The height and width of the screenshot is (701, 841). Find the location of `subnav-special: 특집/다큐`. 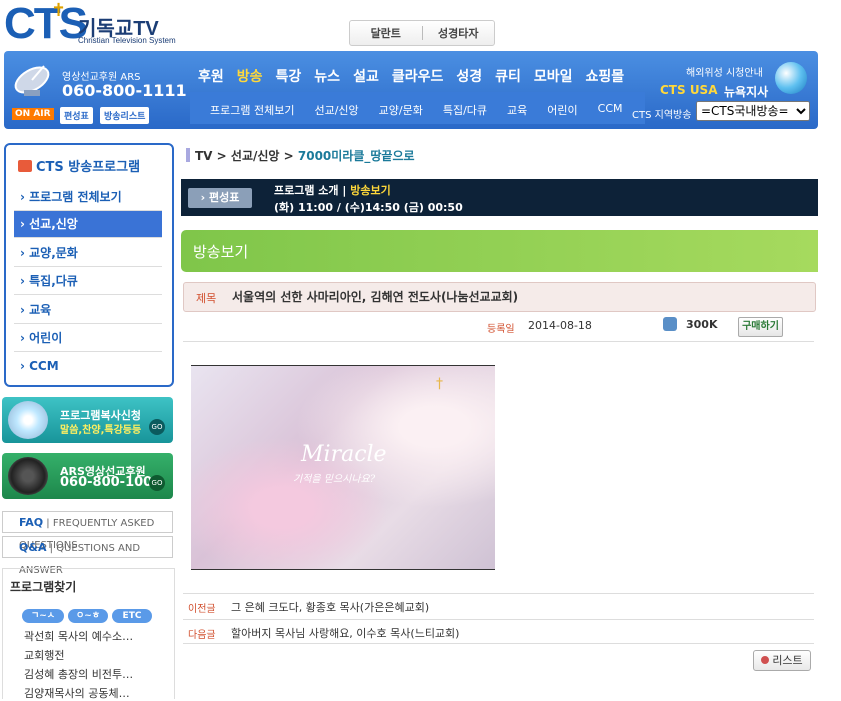

subnav-special: 특집/다큐 is located at coordinates (465, 110).